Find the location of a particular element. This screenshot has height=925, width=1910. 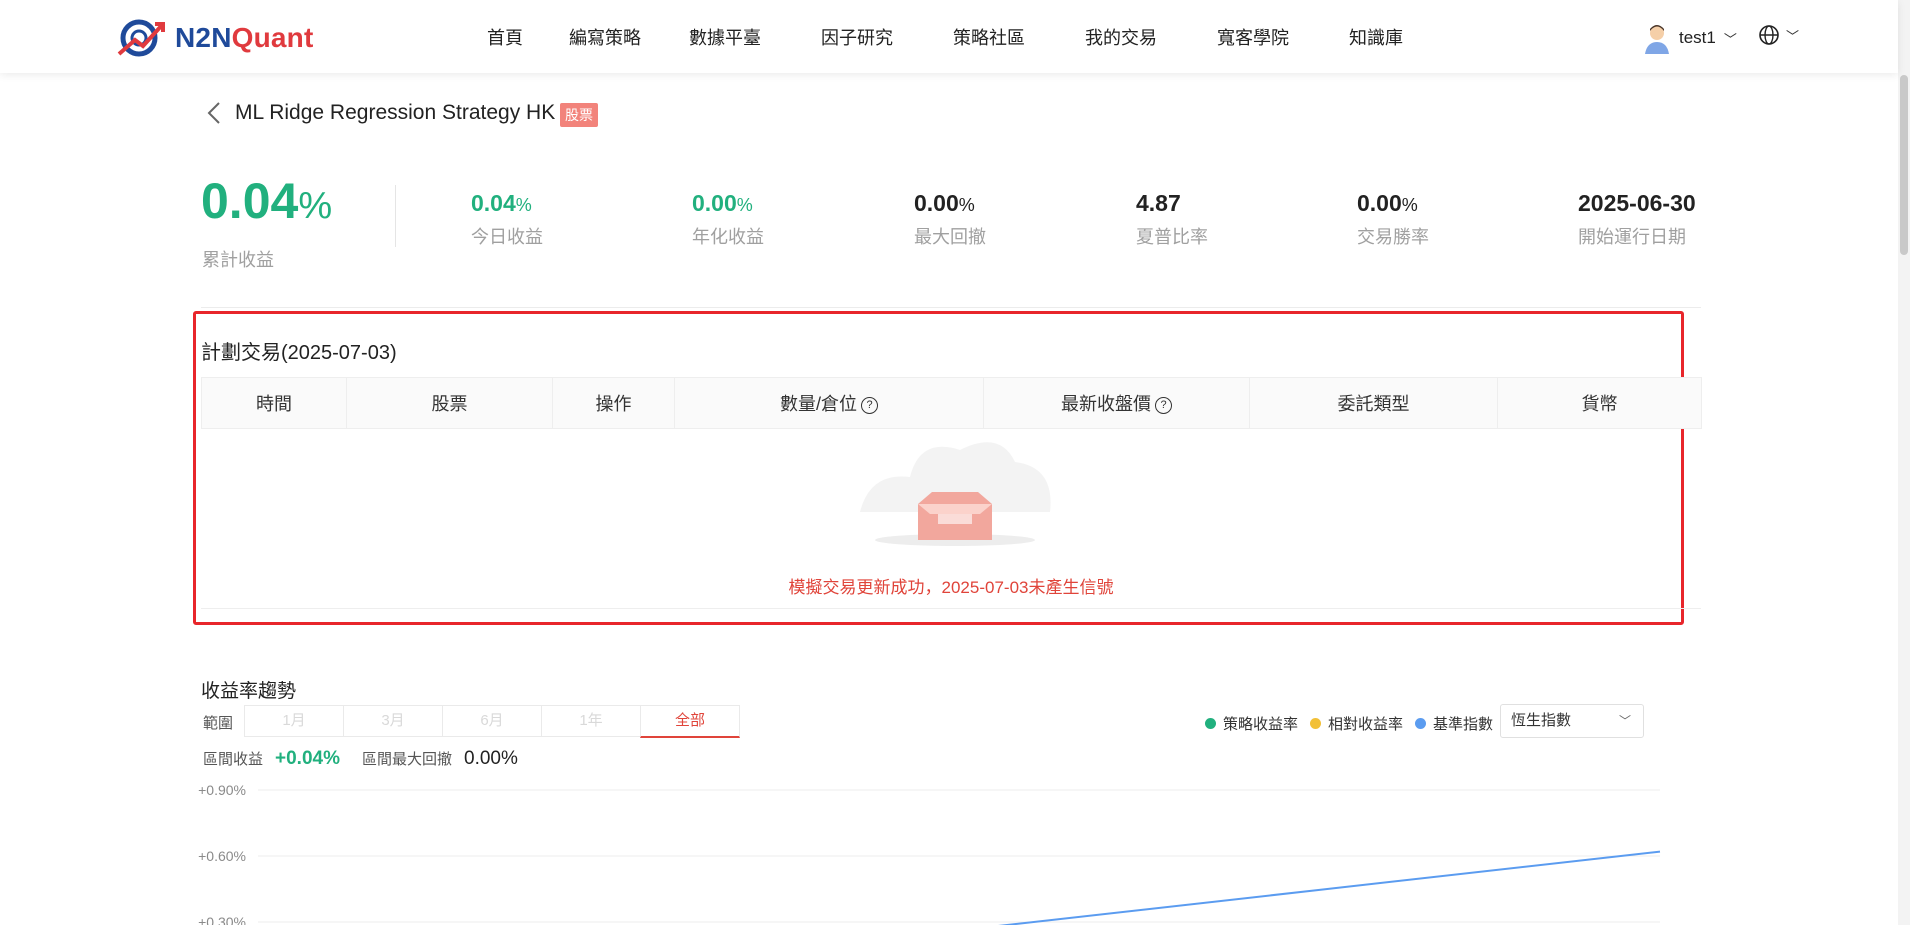

col-currency: 貨幣 is located at coordinates (1599, 403).